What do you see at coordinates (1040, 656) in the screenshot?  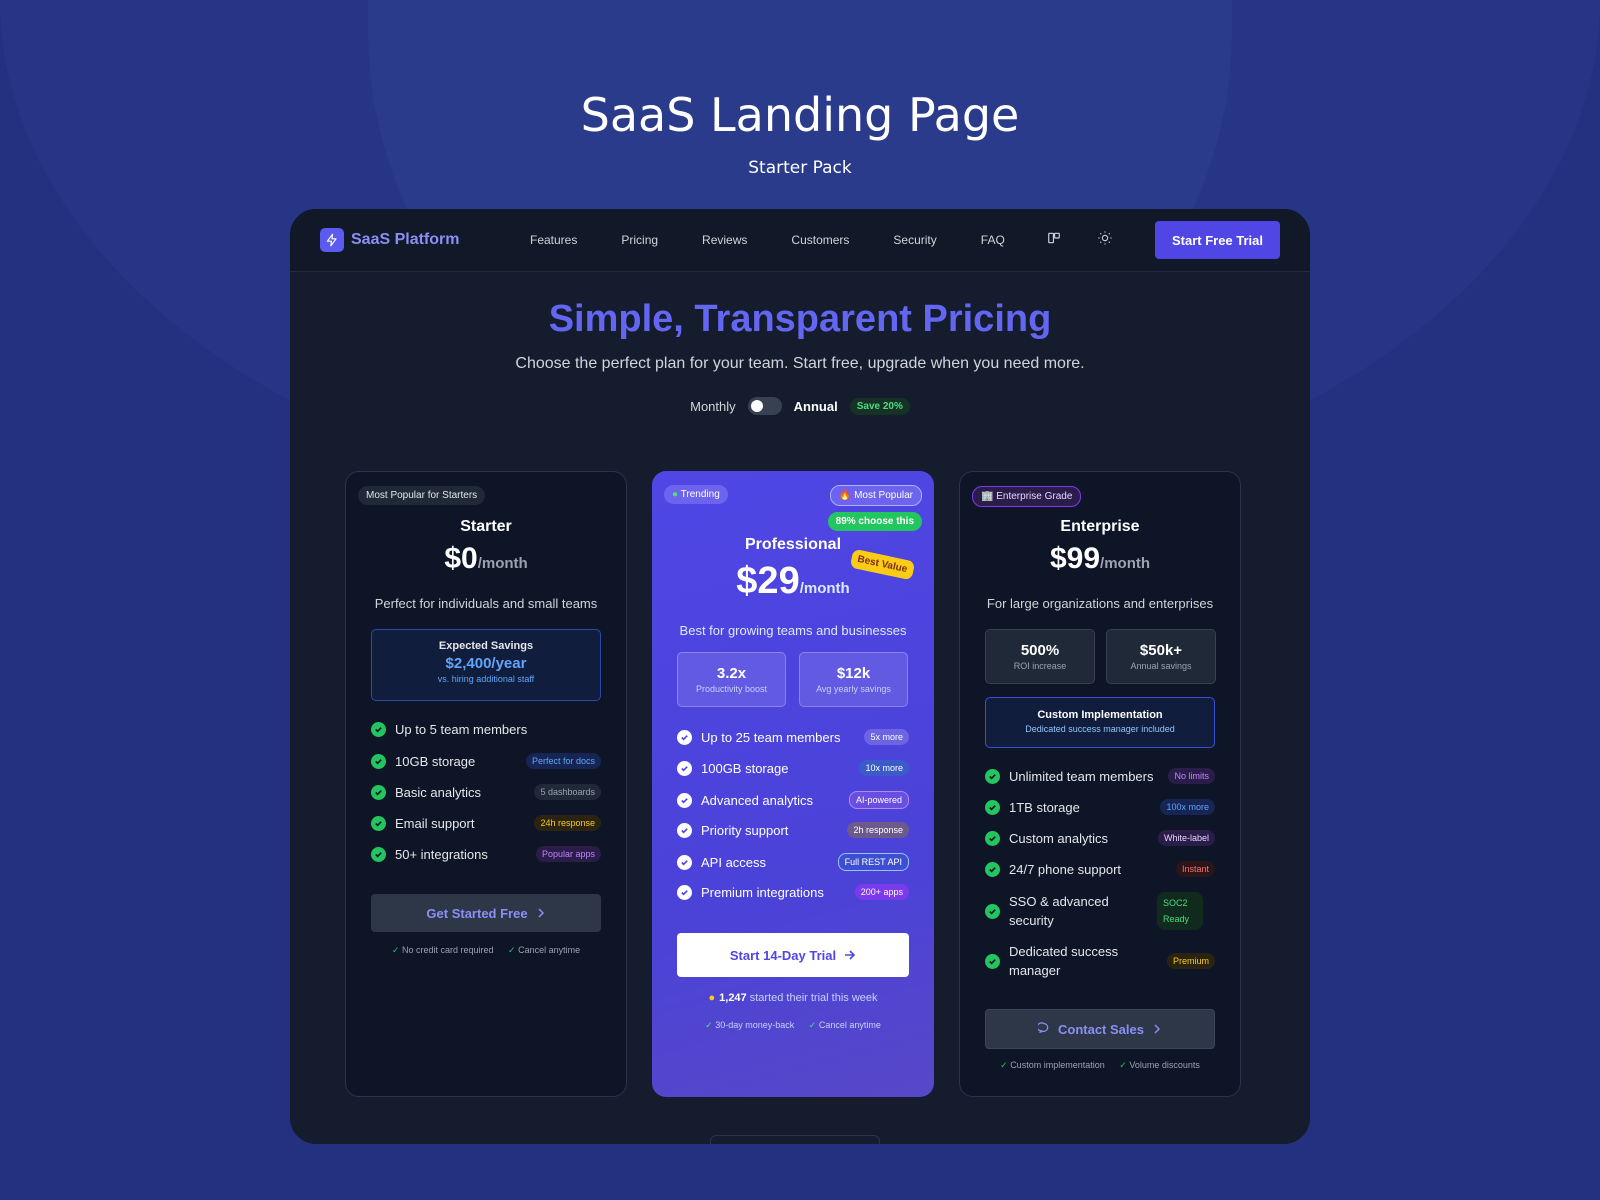 I see `stat-box: 500% ROI increase` at bounding box center [1040, 656].